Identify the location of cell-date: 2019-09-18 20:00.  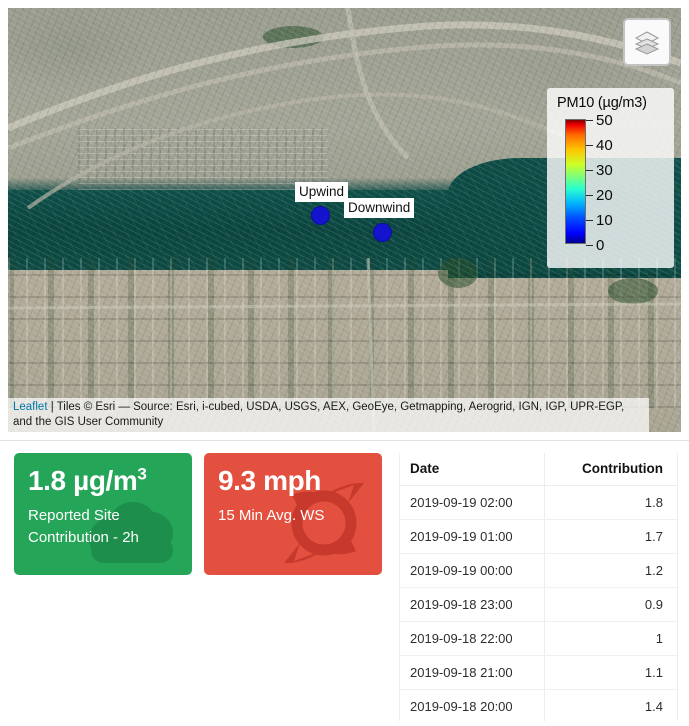
(472, 705).